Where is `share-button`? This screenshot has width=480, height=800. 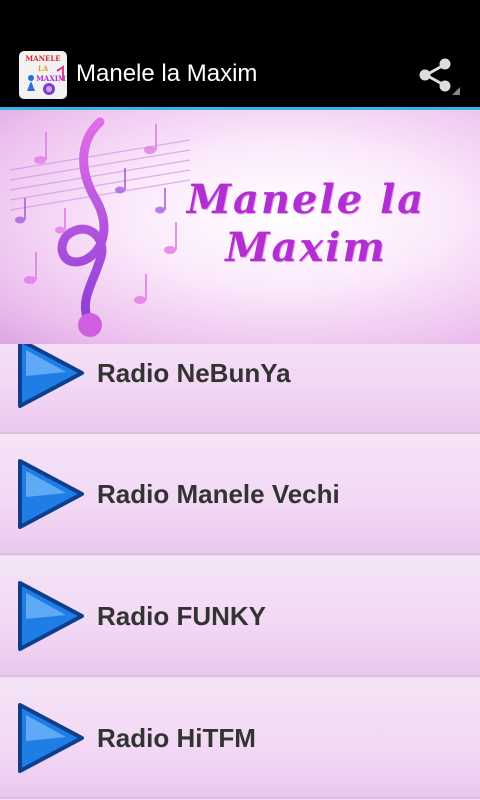 share-button is located at coordinates (436, 75).